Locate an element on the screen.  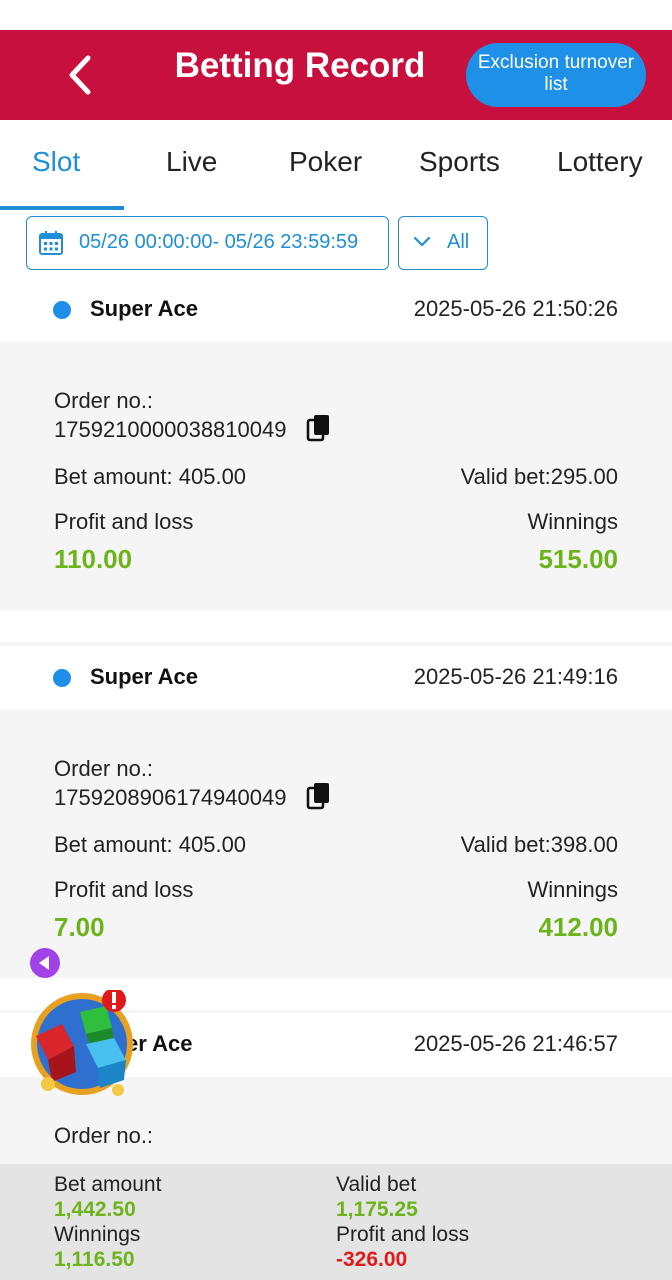
category-tabs: Slot Live Poker Sports Lottery is located at coordinates (336, 165).